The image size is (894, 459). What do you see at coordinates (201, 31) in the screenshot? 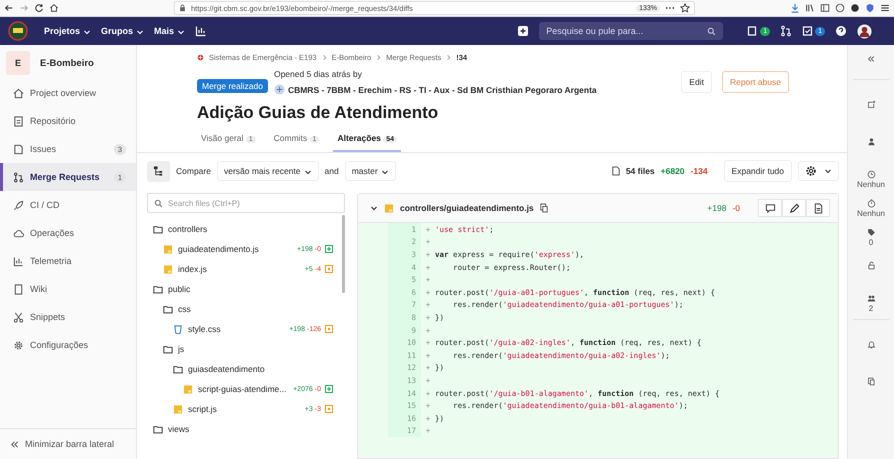
I see `chart-icon` at bounding box center [201, 31].